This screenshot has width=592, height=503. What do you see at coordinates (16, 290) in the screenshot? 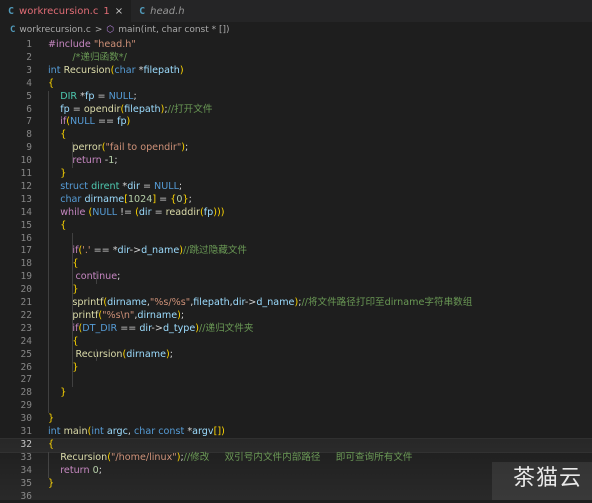
I see `line-number: 20` at bounding box center [16, 290].